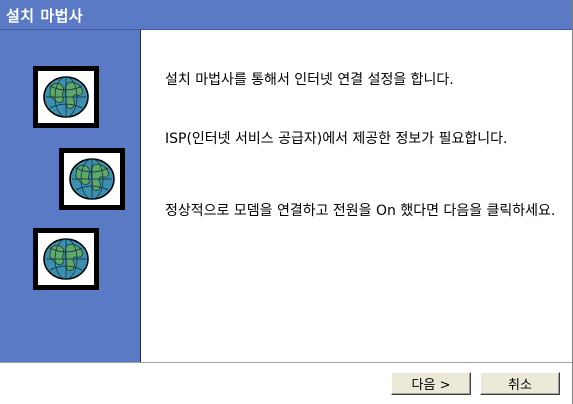  What do you see at coordinates (360, 211) in the screenshot?
I see `modem-instruction-text: 정상적으로 모뎀을 연결하고 전원을 On 했다면 다음을 클릭하세요.` at bounding box center [360, 211].